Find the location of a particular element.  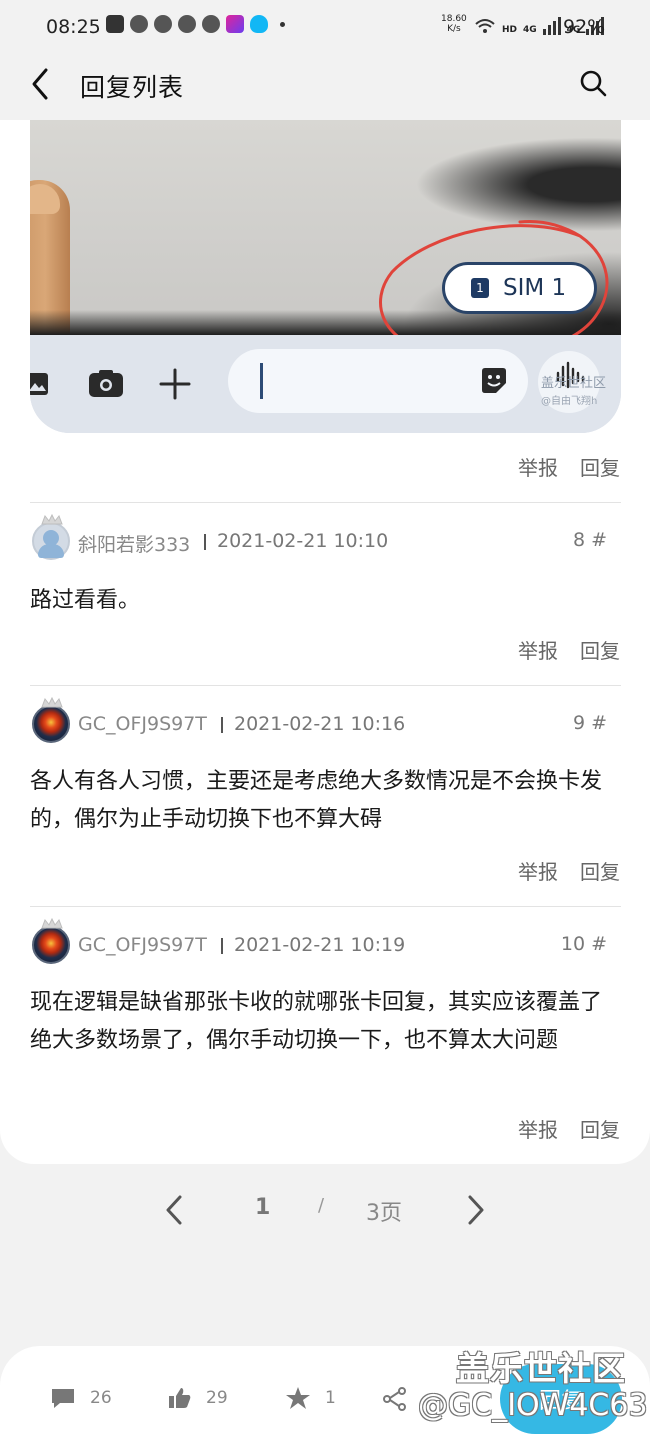

user-name: 斜阳若影333 is located at coordinates (134, 543).